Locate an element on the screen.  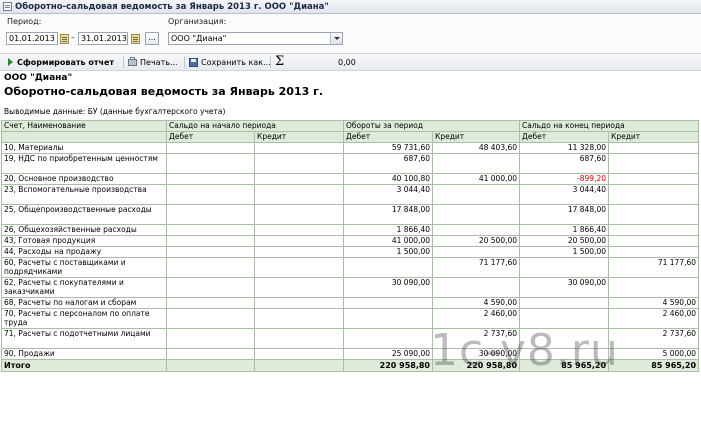
selection-sum-value: 0,00 is located at coordinates (347, 62).